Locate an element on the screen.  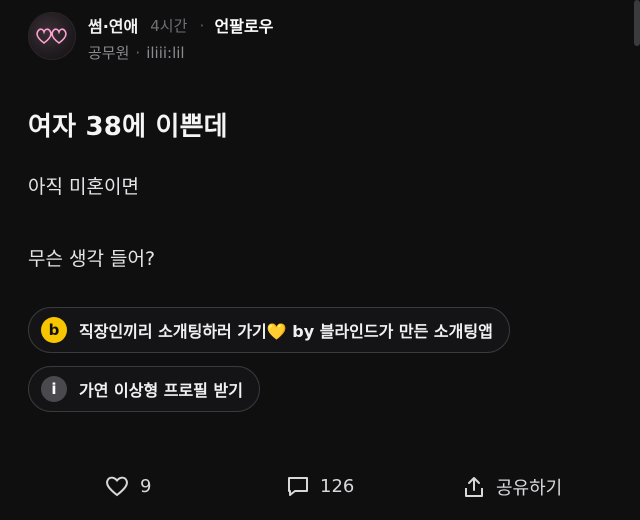
username: iliii:lil is located at coordinates (165, 53).